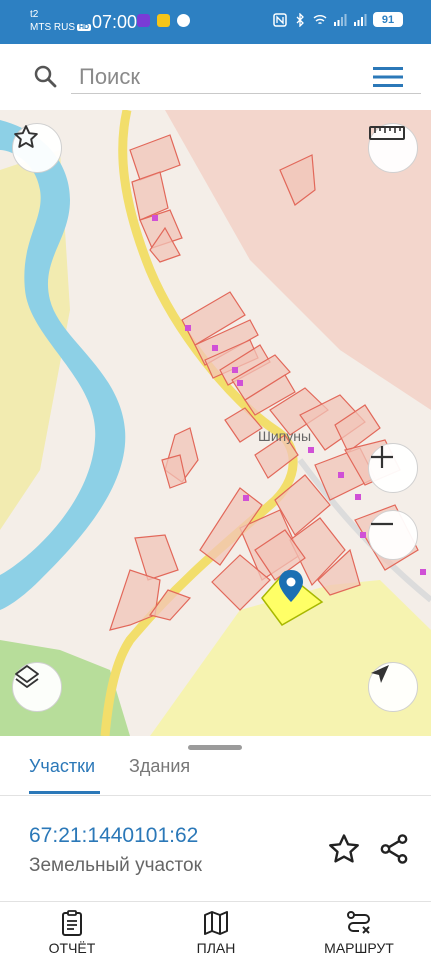  I want to click on layers-button, so click(37, 687).